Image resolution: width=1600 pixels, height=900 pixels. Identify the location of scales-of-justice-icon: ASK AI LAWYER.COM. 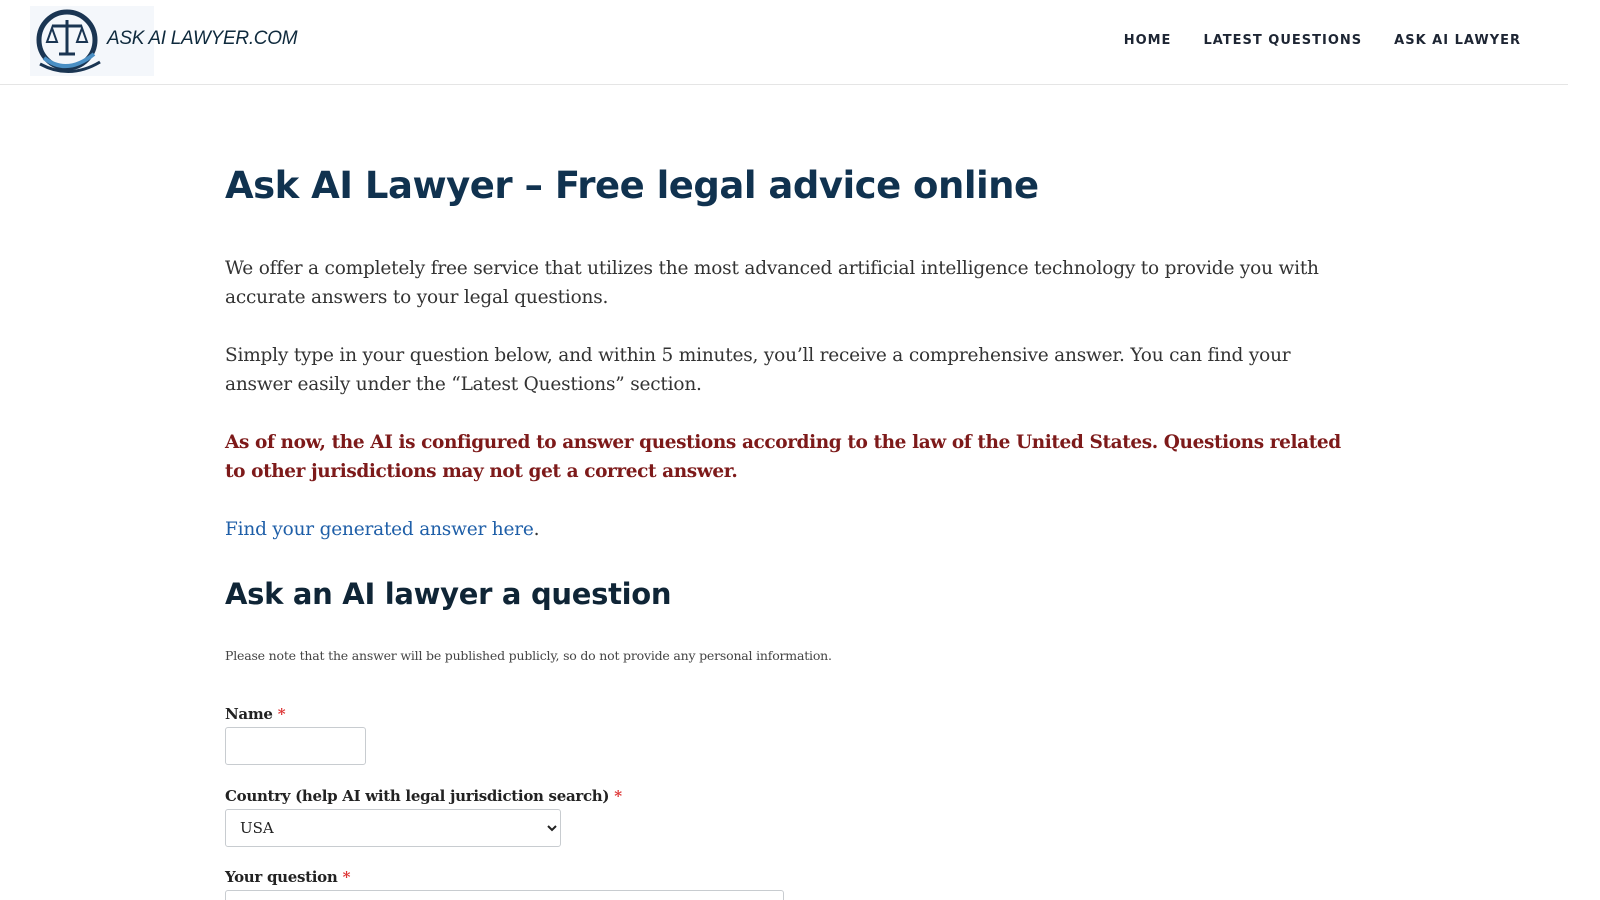
(164, 41).